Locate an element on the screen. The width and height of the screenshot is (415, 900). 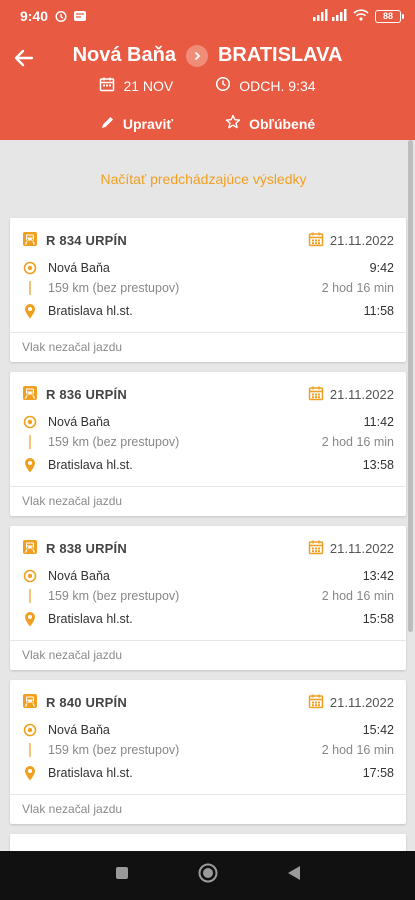
load-previous-button: Načítať predchádzajúce výsledky is located at coordinates (203, 179).